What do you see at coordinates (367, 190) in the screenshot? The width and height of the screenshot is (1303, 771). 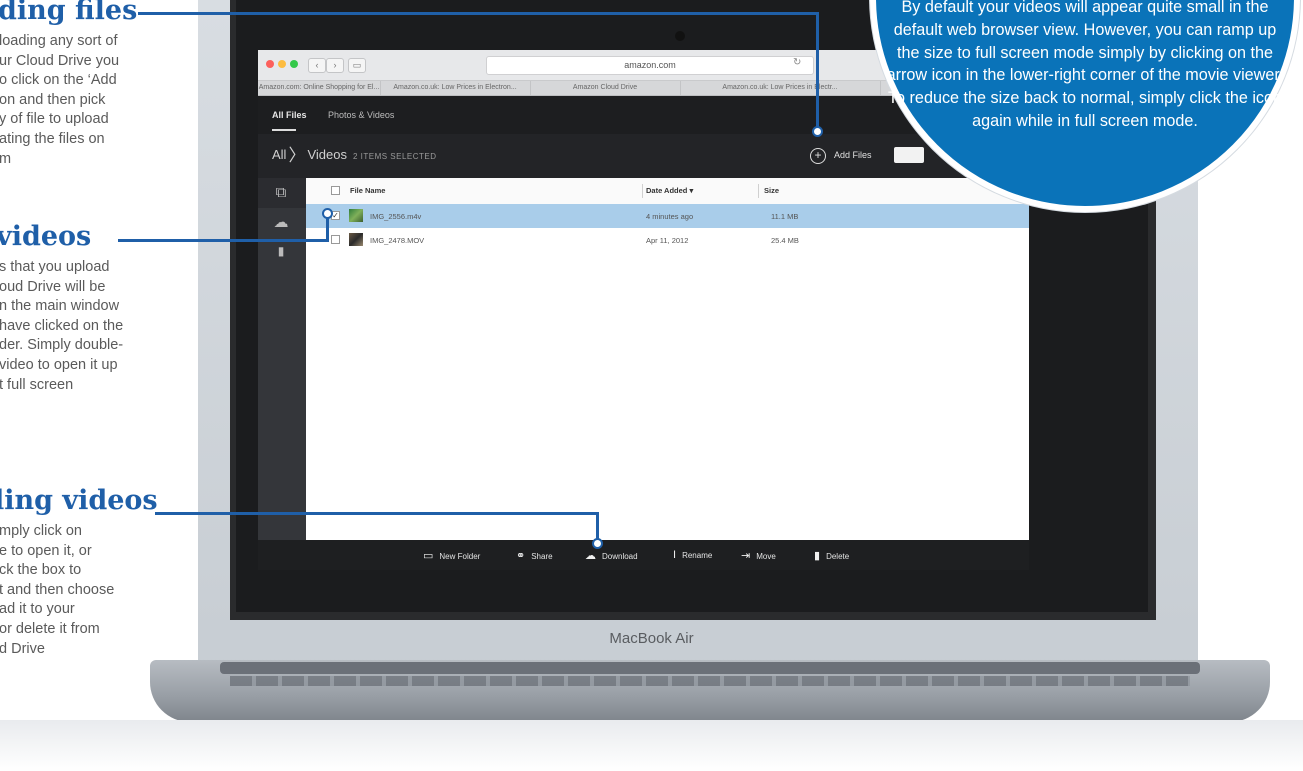 I see `col-file-name: File Name` at bounding box center [367, 190].